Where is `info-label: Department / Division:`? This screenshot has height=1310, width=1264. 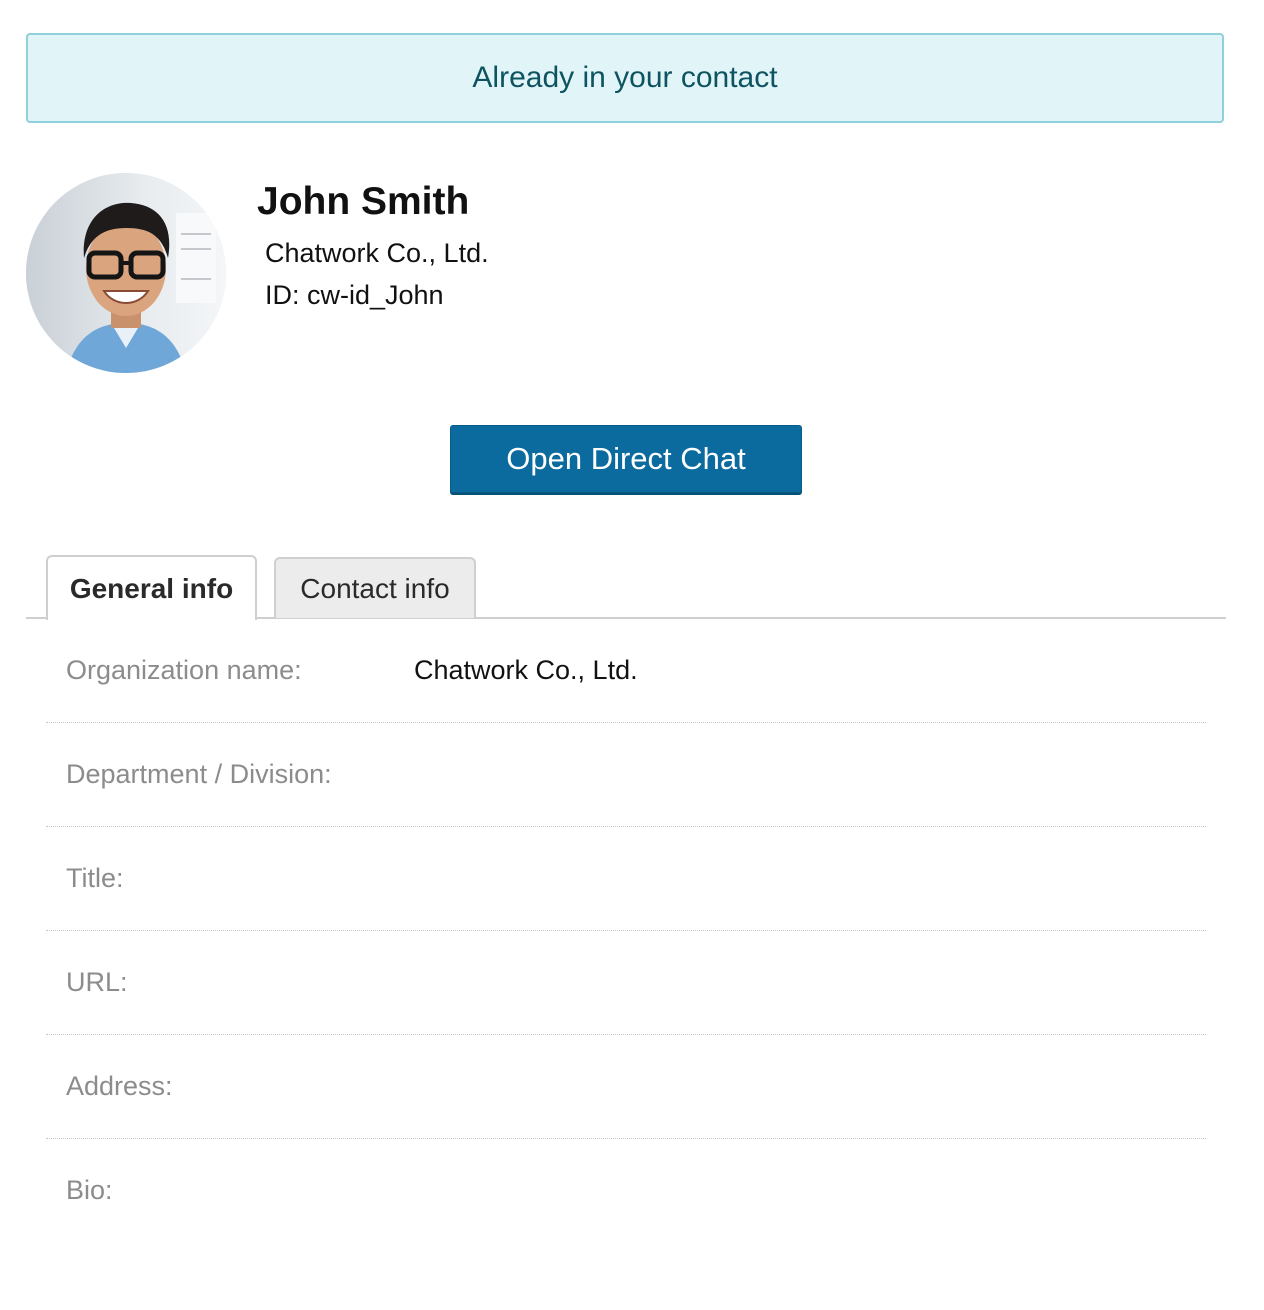 info-label: Department / Division: is located at coordinates (199, 774).